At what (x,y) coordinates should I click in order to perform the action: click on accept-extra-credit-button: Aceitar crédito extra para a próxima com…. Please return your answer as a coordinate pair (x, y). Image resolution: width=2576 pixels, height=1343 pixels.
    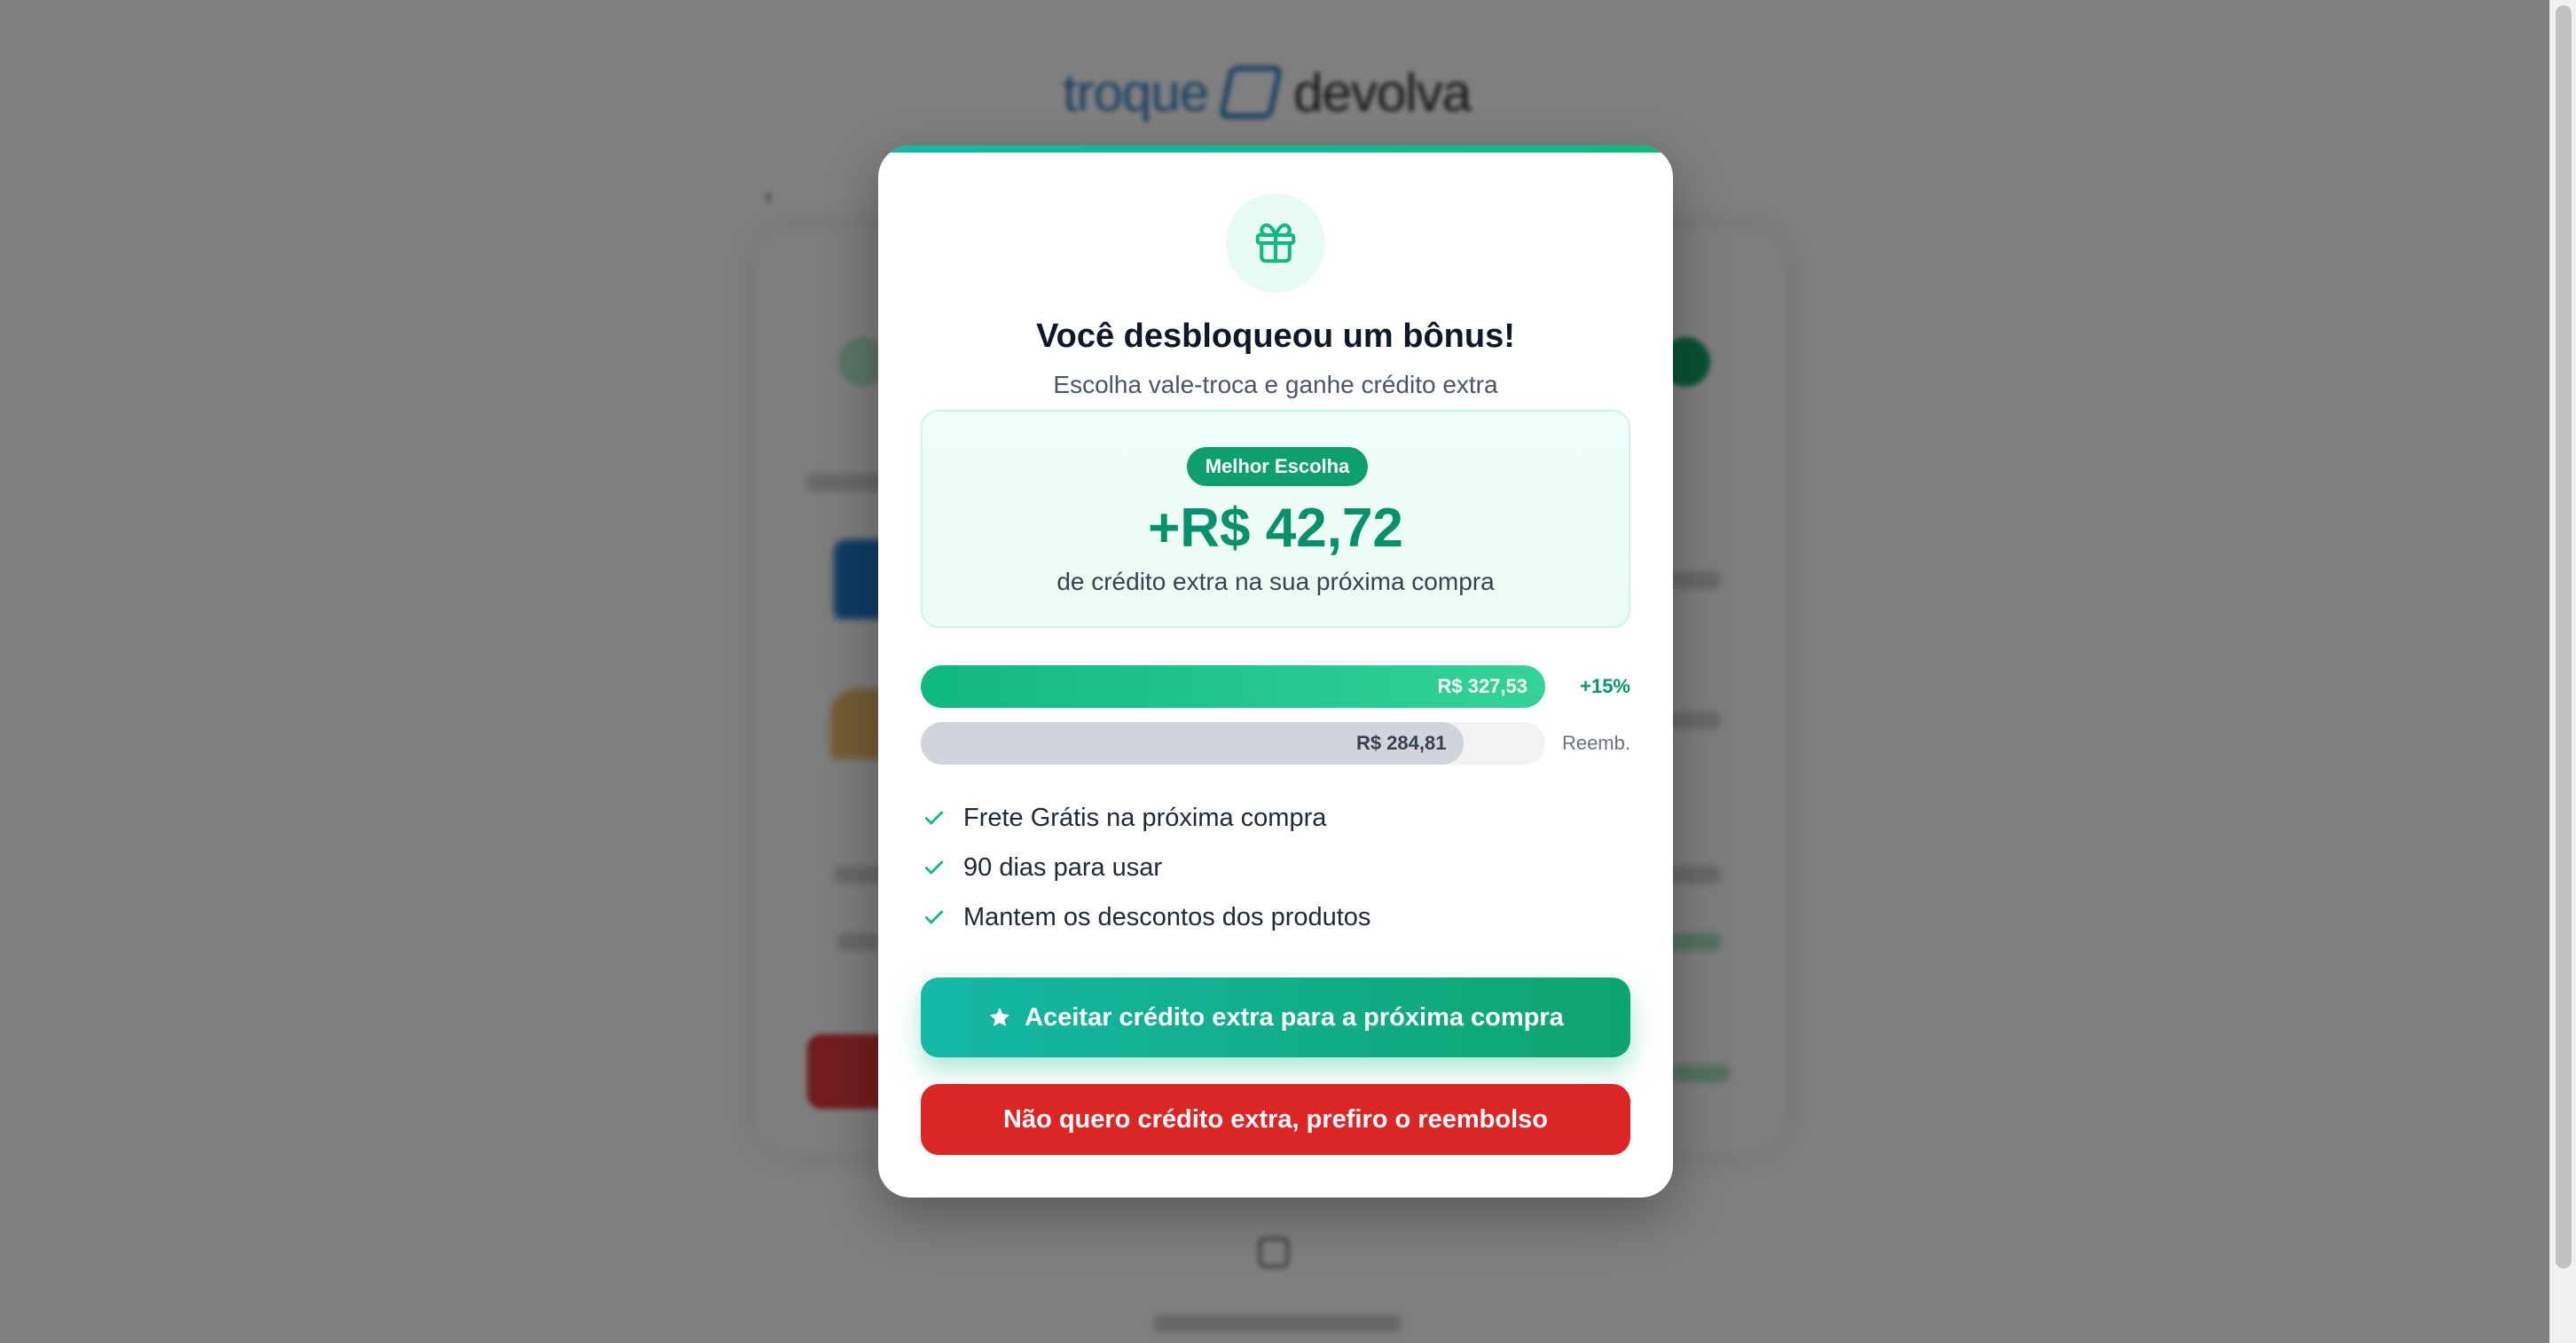
    Looking at the image, I should click on (1275, 1017).